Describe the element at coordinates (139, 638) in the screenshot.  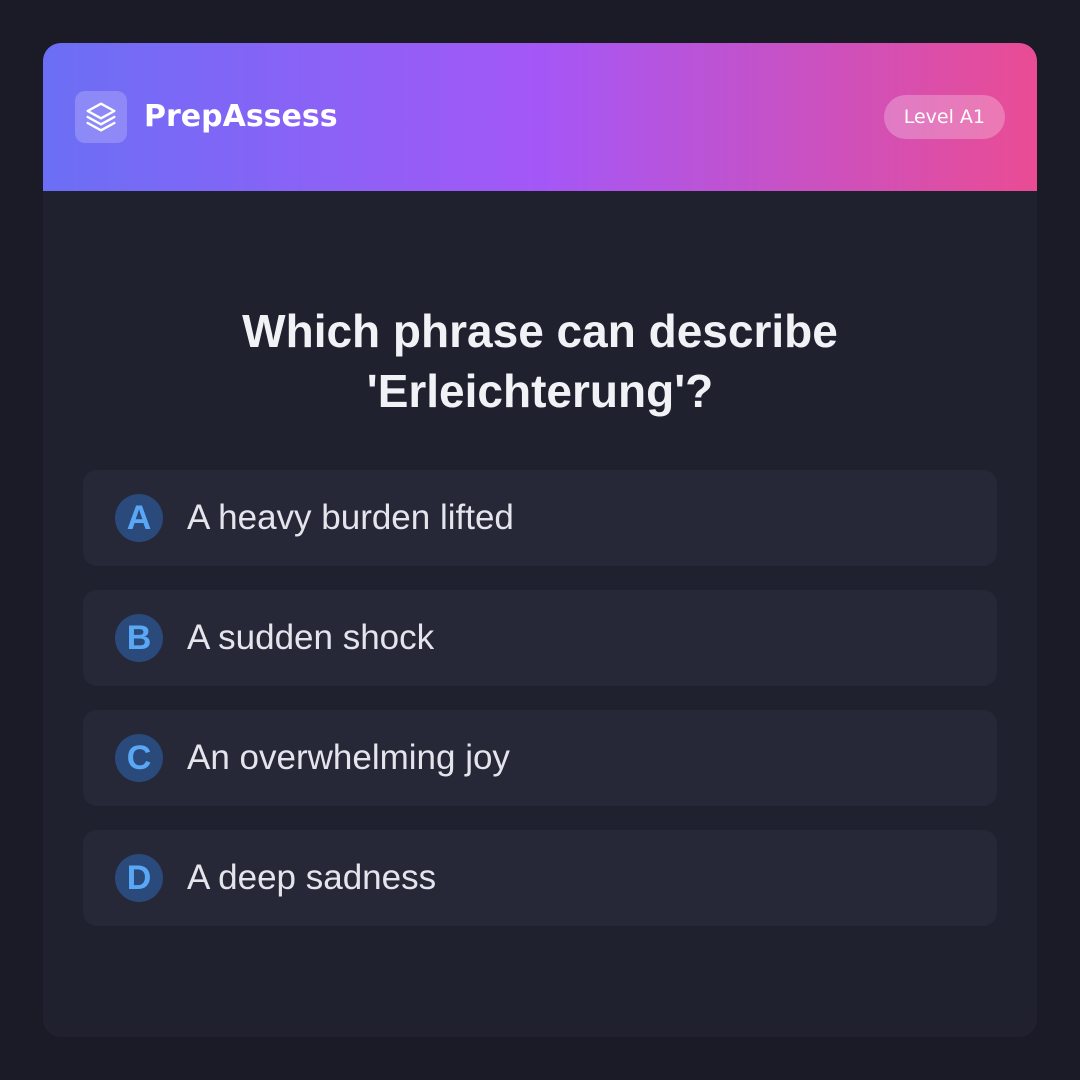
I see `option-letter-badge: B` at that location.